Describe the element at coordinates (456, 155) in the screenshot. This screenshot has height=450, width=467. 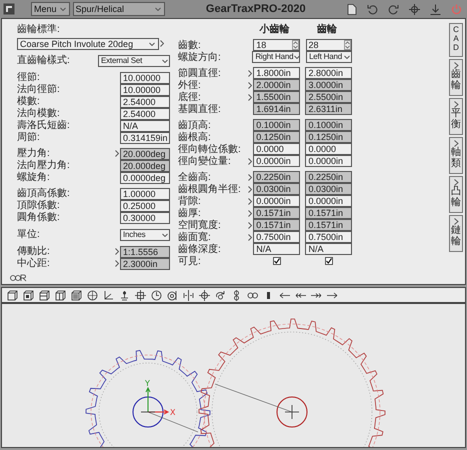
I see `side-tab: 軸類` at that location.